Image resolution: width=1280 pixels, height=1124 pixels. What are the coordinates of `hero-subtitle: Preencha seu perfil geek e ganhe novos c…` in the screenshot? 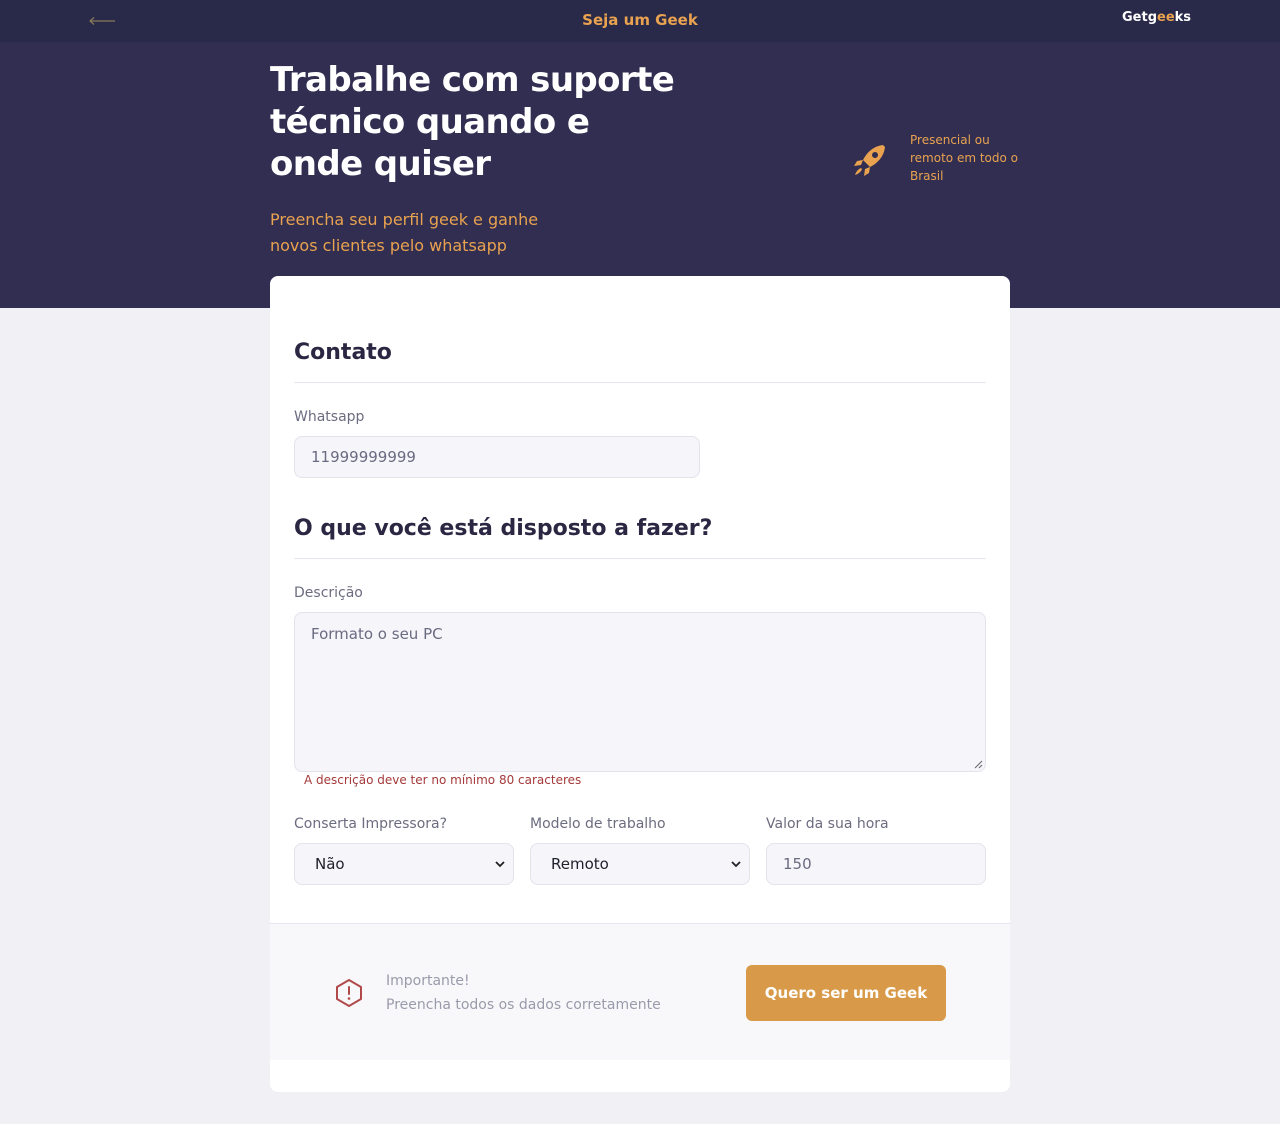 It's located at (404, 232).